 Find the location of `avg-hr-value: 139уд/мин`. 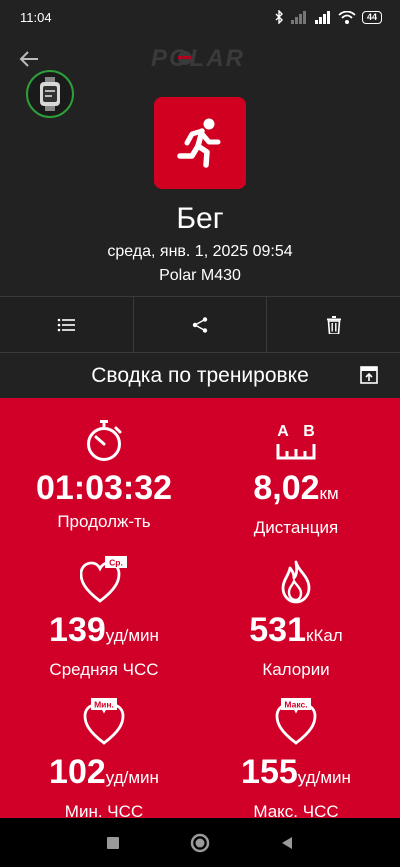

avg-hr-value: 139уд/мин is located at coordinates (104, 630).